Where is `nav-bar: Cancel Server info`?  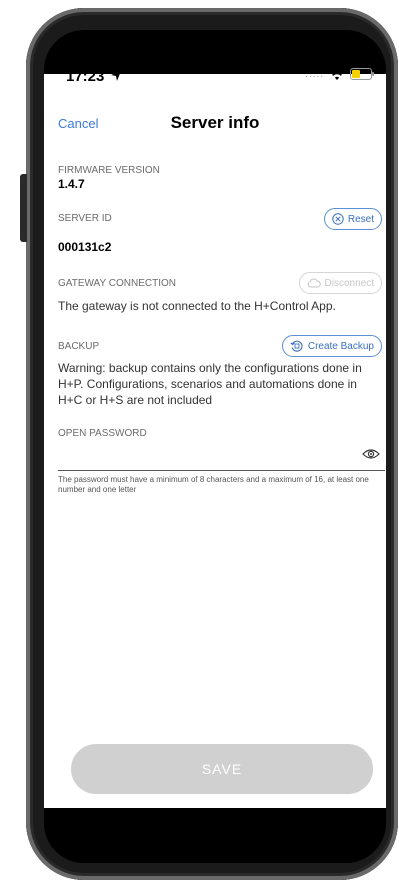 nav-bar: Cancel Server info is located at coordinates (215, 123).